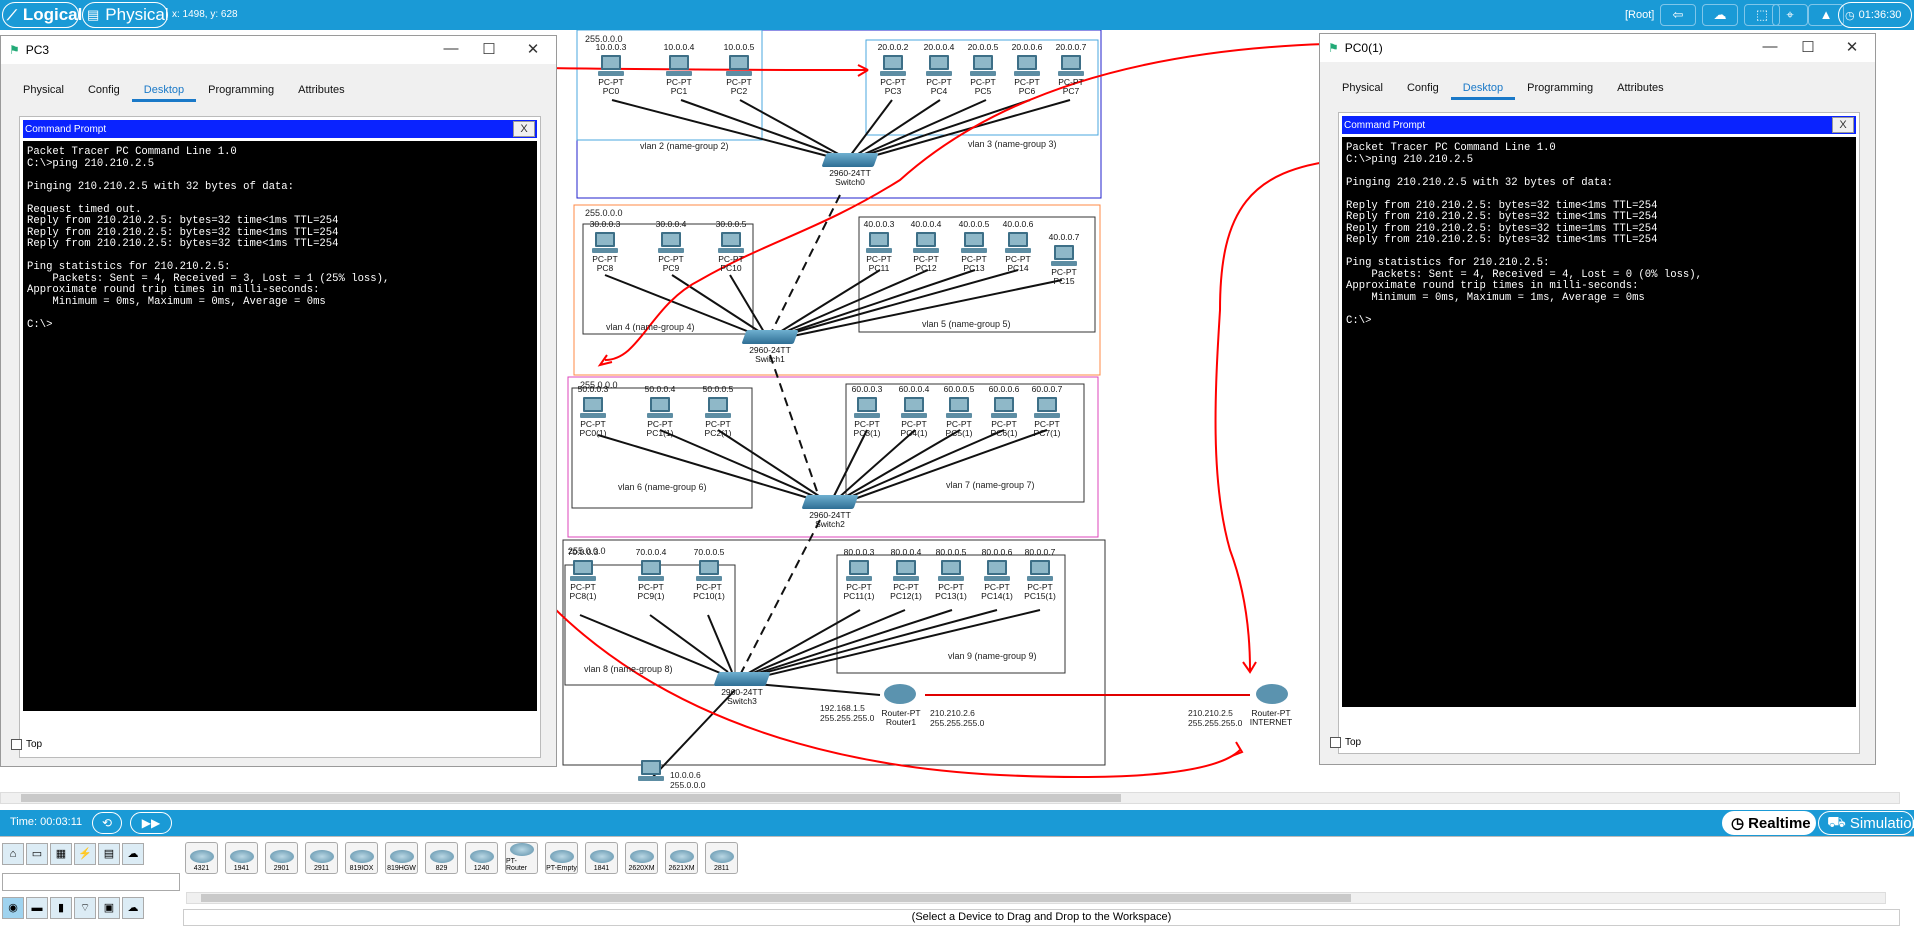 Image resolution: width=1914 pixels, height=928 pixels. I want to click on pc-device: 10.0.0.4 PC-PT PC1, so click(679, 69).